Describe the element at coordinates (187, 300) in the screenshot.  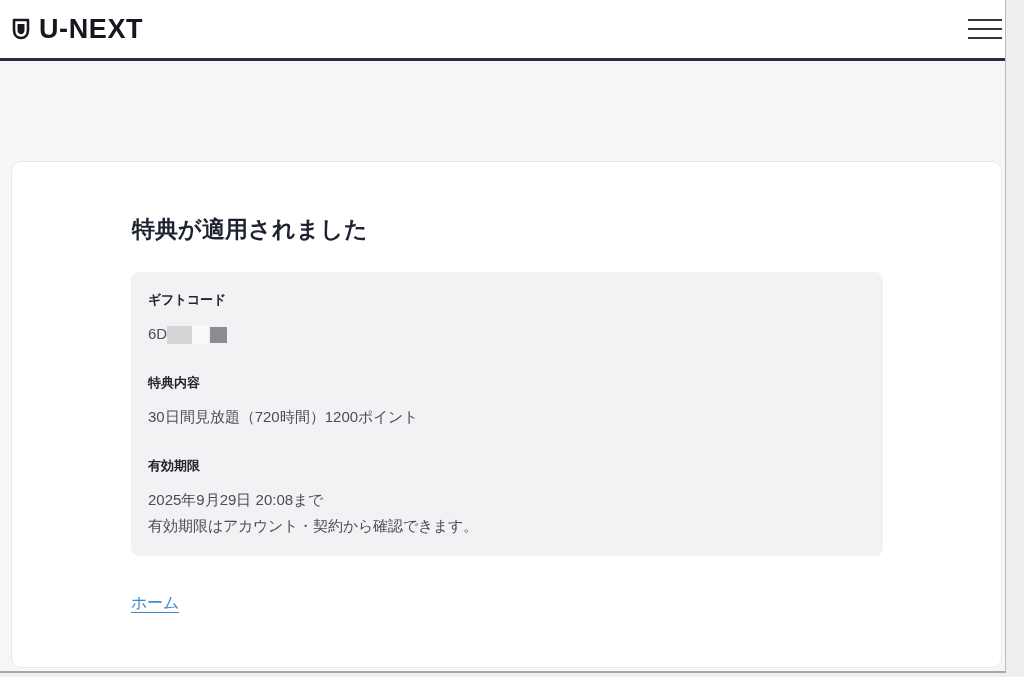
I see `field-label: ギフトコード` at that location.